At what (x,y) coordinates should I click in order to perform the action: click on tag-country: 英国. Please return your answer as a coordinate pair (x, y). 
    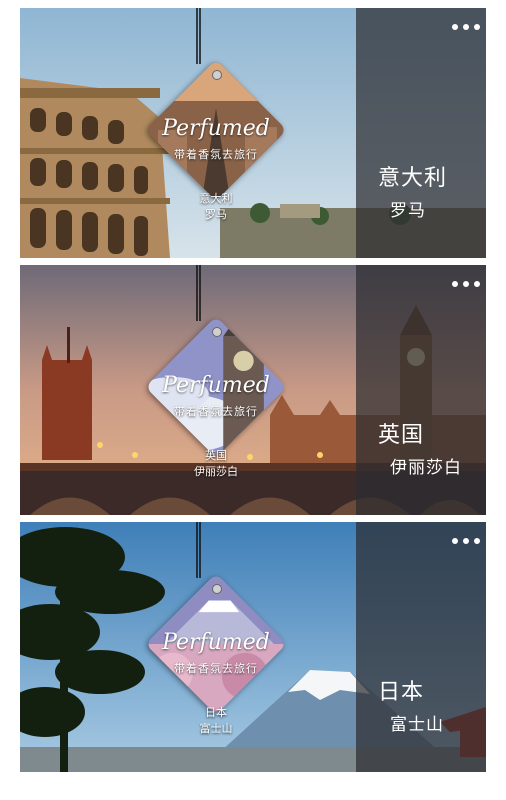
    Looking at the image, I should click on (216, 455).